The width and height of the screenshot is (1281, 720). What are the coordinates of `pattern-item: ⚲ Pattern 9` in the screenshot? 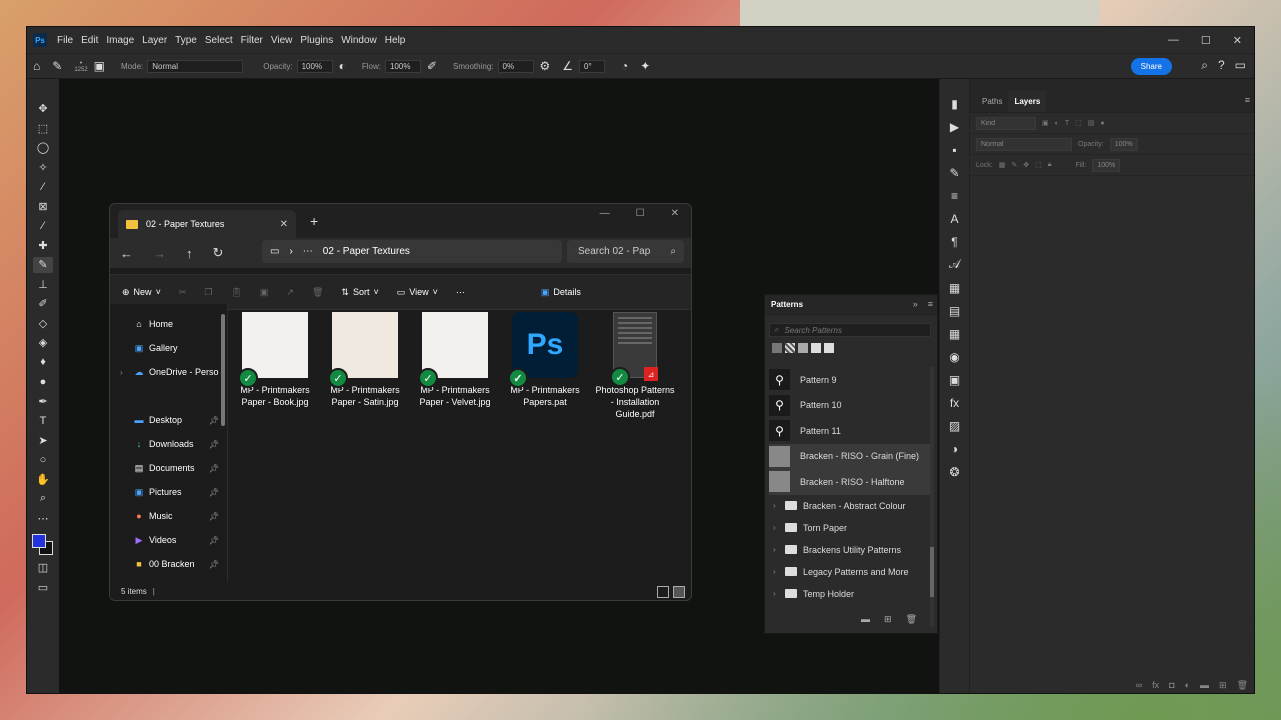 It's located at (851, 380).